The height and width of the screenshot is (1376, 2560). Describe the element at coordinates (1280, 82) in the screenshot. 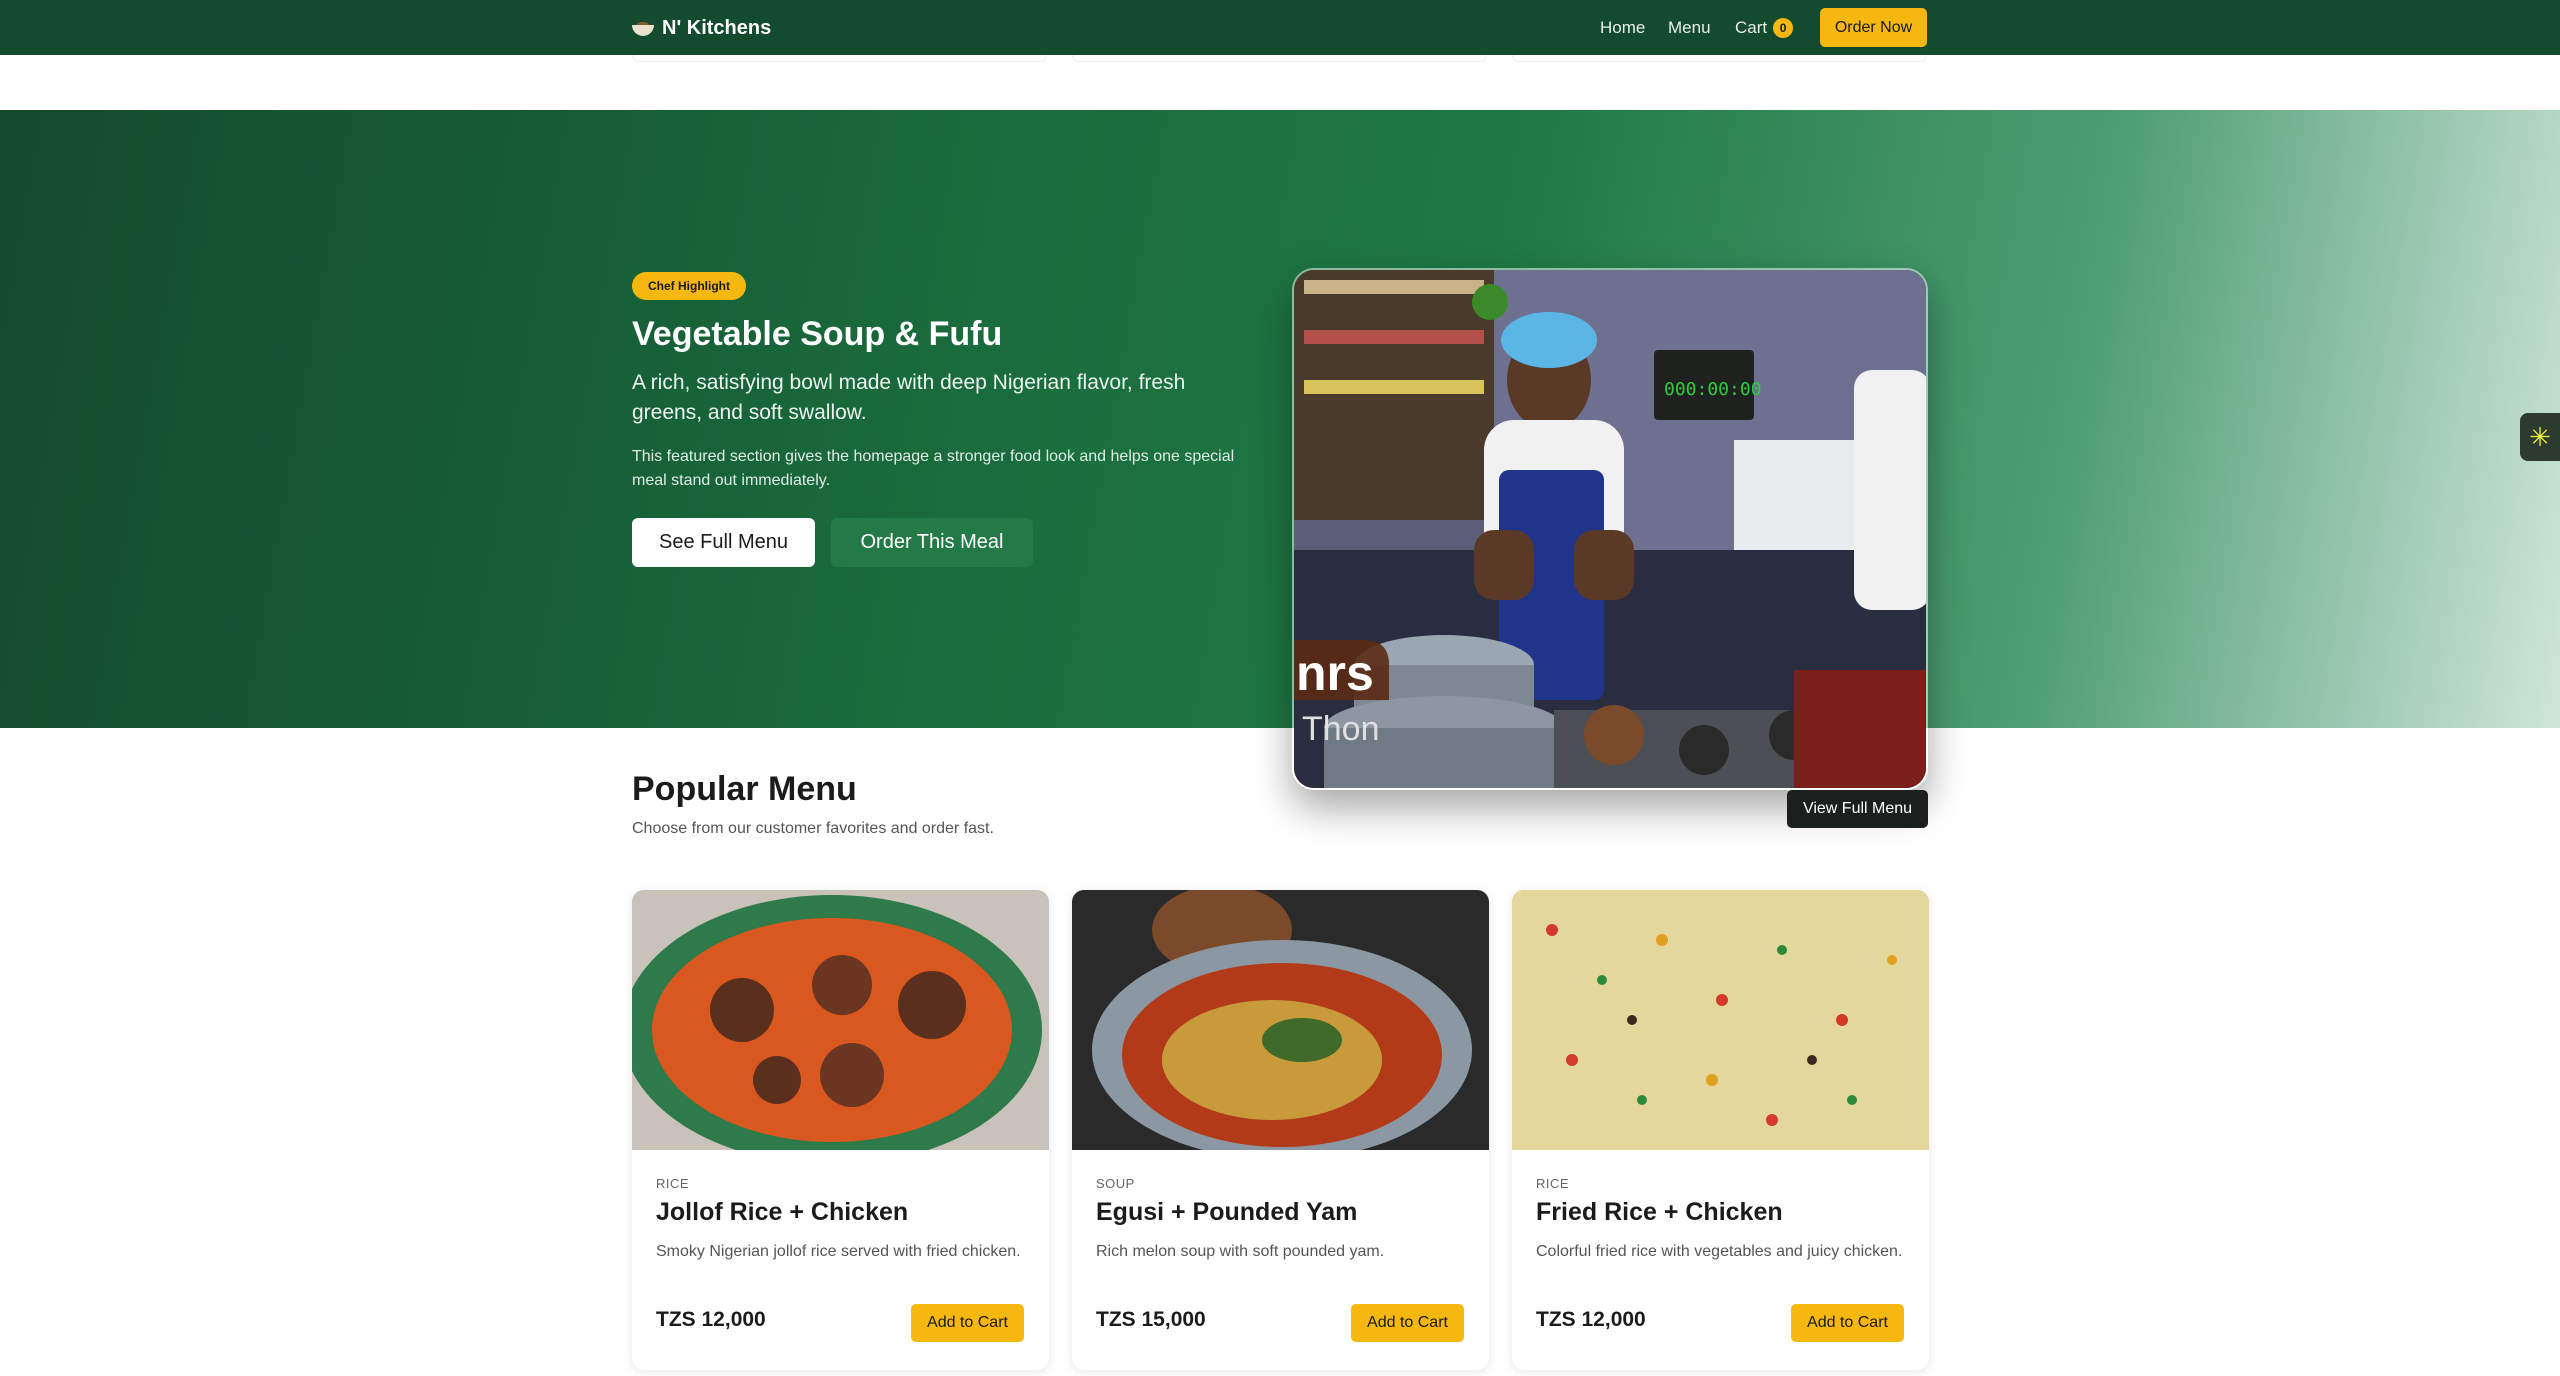

I see `scrolled-content-strip` at that location.